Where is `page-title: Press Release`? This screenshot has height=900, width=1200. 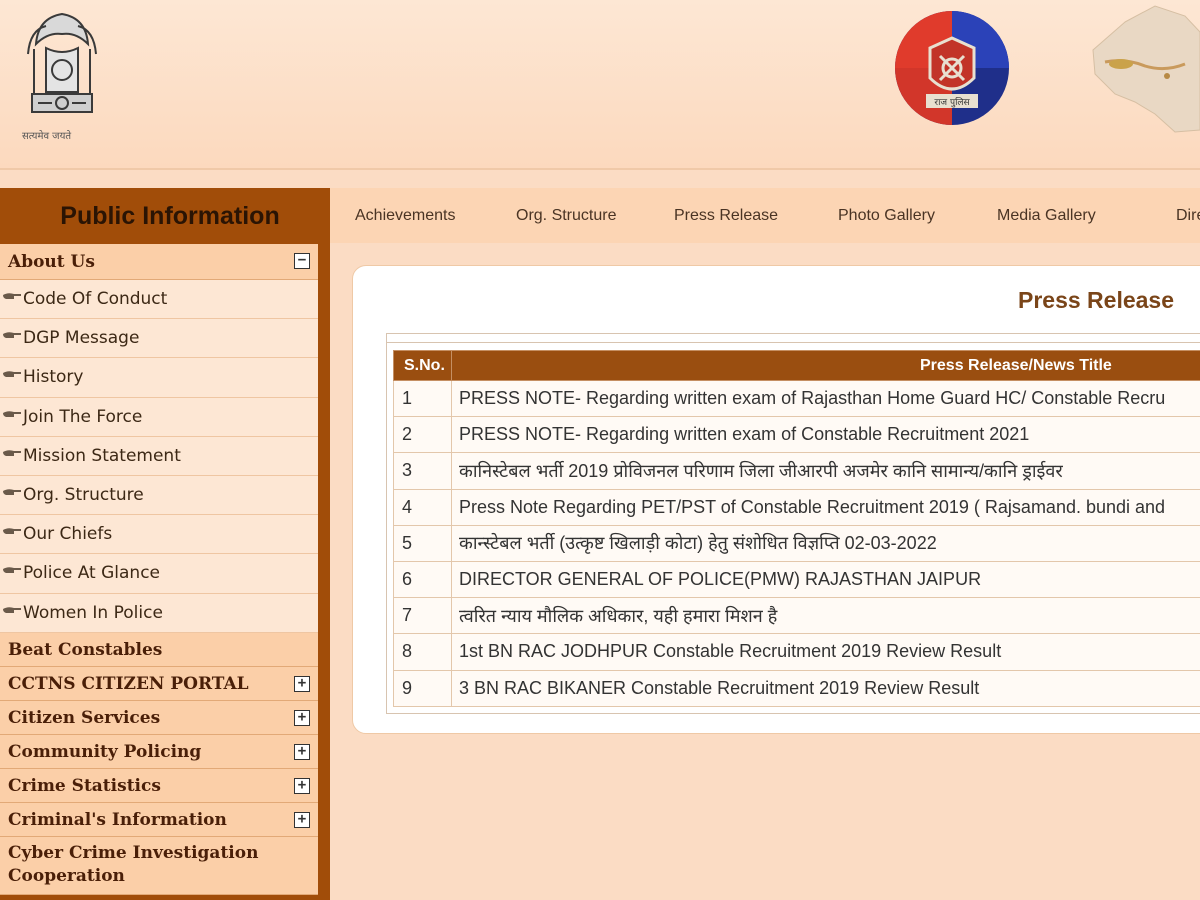 page-title: Press Release is located at coordinates (1096, 300).